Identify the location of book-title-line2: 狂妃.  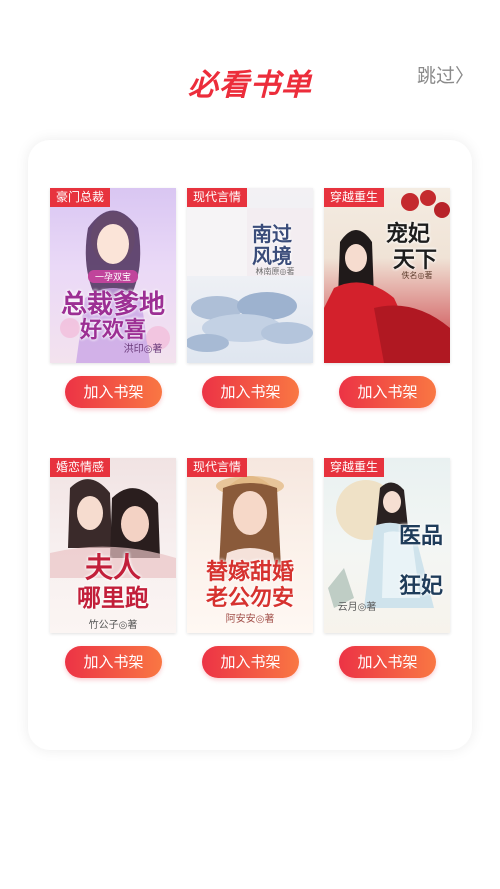
(420, 586).